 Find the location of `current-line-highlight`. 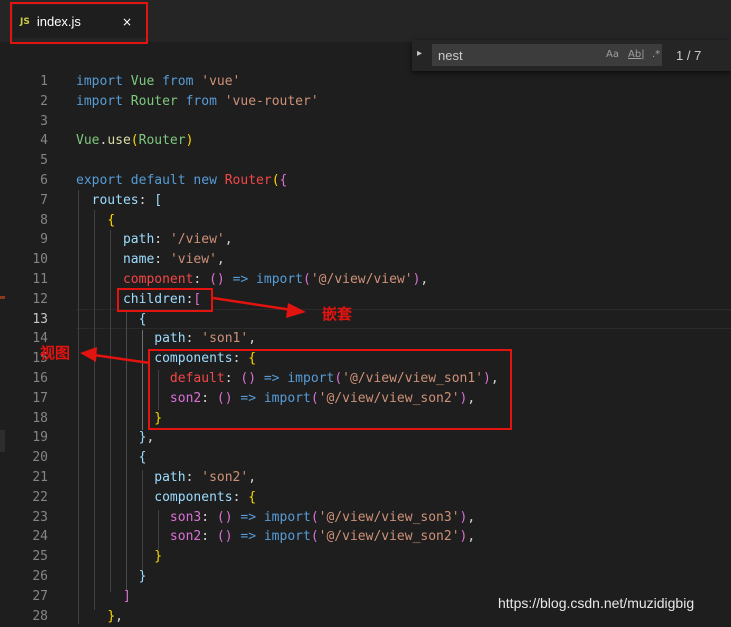

current-line-highlight is located at coordinates (403, 319).